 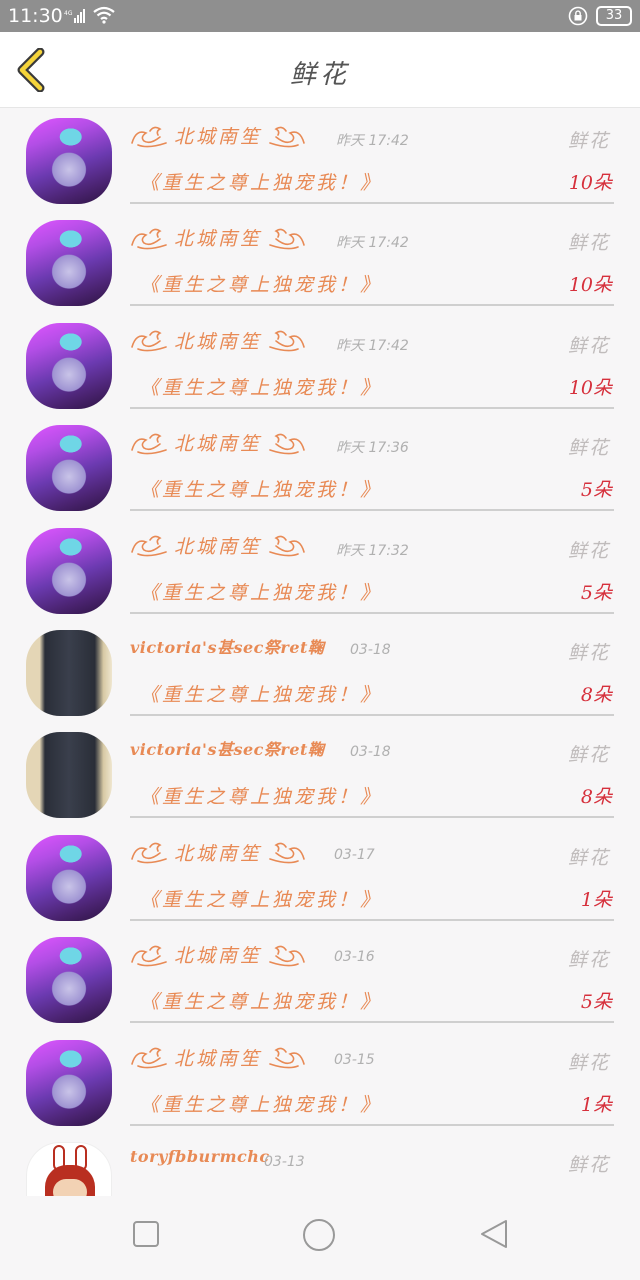 What do you see at coordinates (320, 571) in the screenshot?
I see `list-item: 北城南笙 昨天 17:32 鲜花 《重生之尊上独宠我！》 5朵` at bounding box center [320, 571].